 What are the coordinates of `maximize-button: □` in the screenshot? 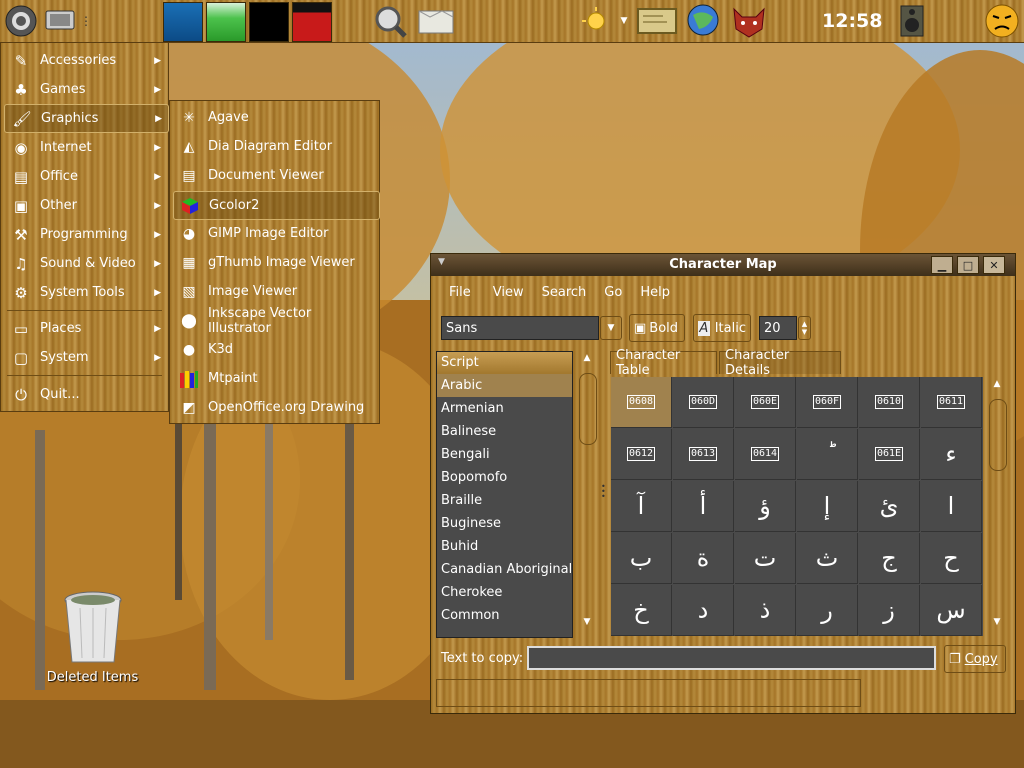 It's located at (968, 265).